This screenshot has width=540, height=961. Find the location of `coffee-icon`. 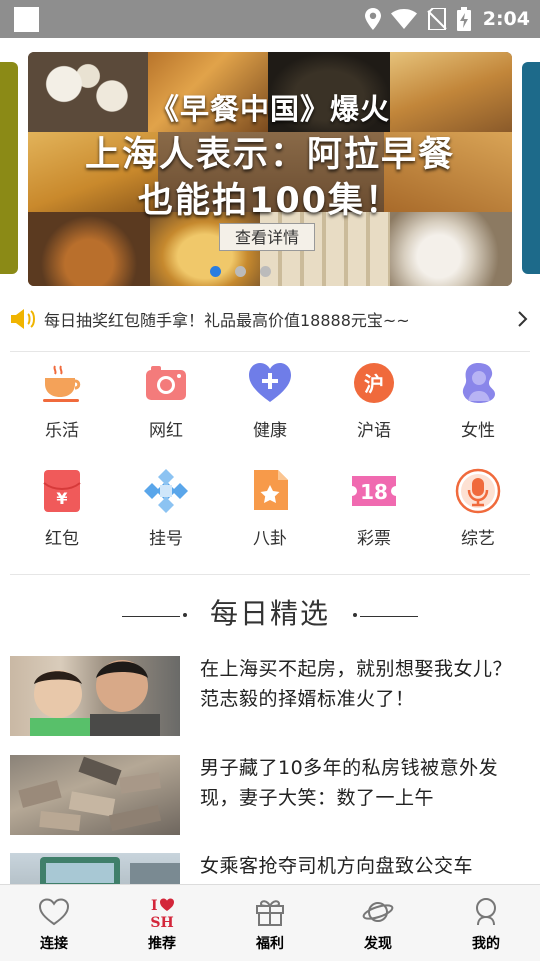

coffee-icon is located at coordinates (62, 383).